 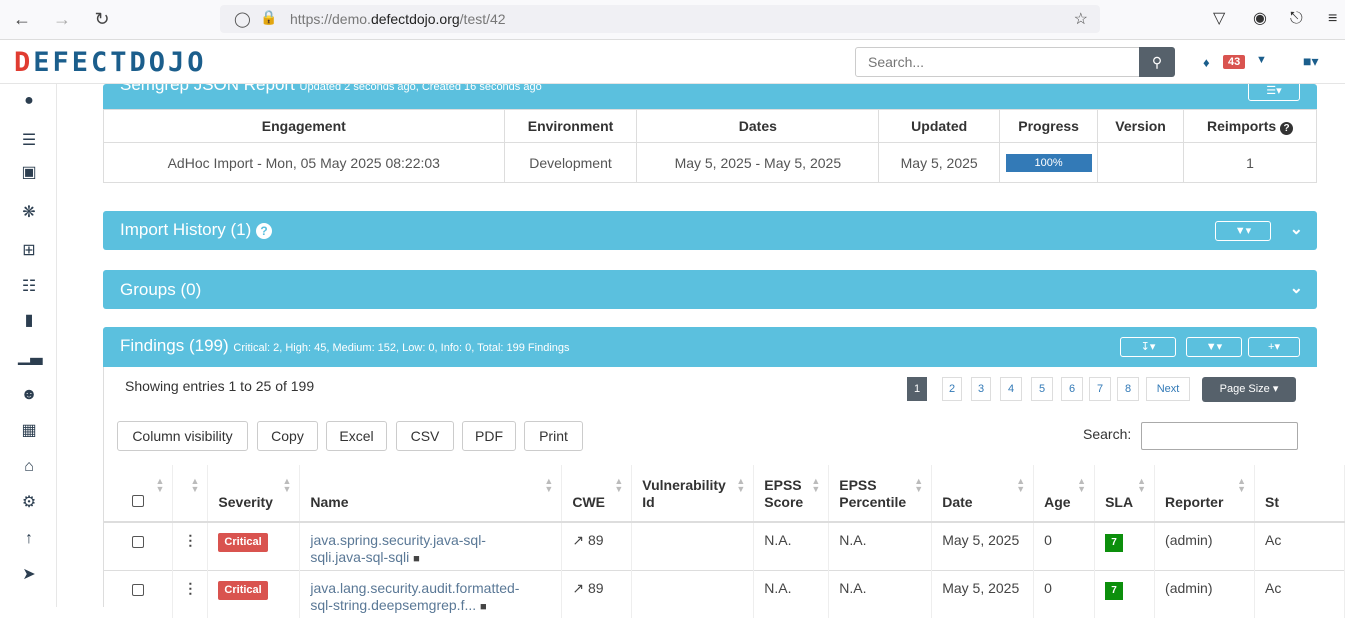 I want to click on page-3: 3, so click(x=981, y=389).